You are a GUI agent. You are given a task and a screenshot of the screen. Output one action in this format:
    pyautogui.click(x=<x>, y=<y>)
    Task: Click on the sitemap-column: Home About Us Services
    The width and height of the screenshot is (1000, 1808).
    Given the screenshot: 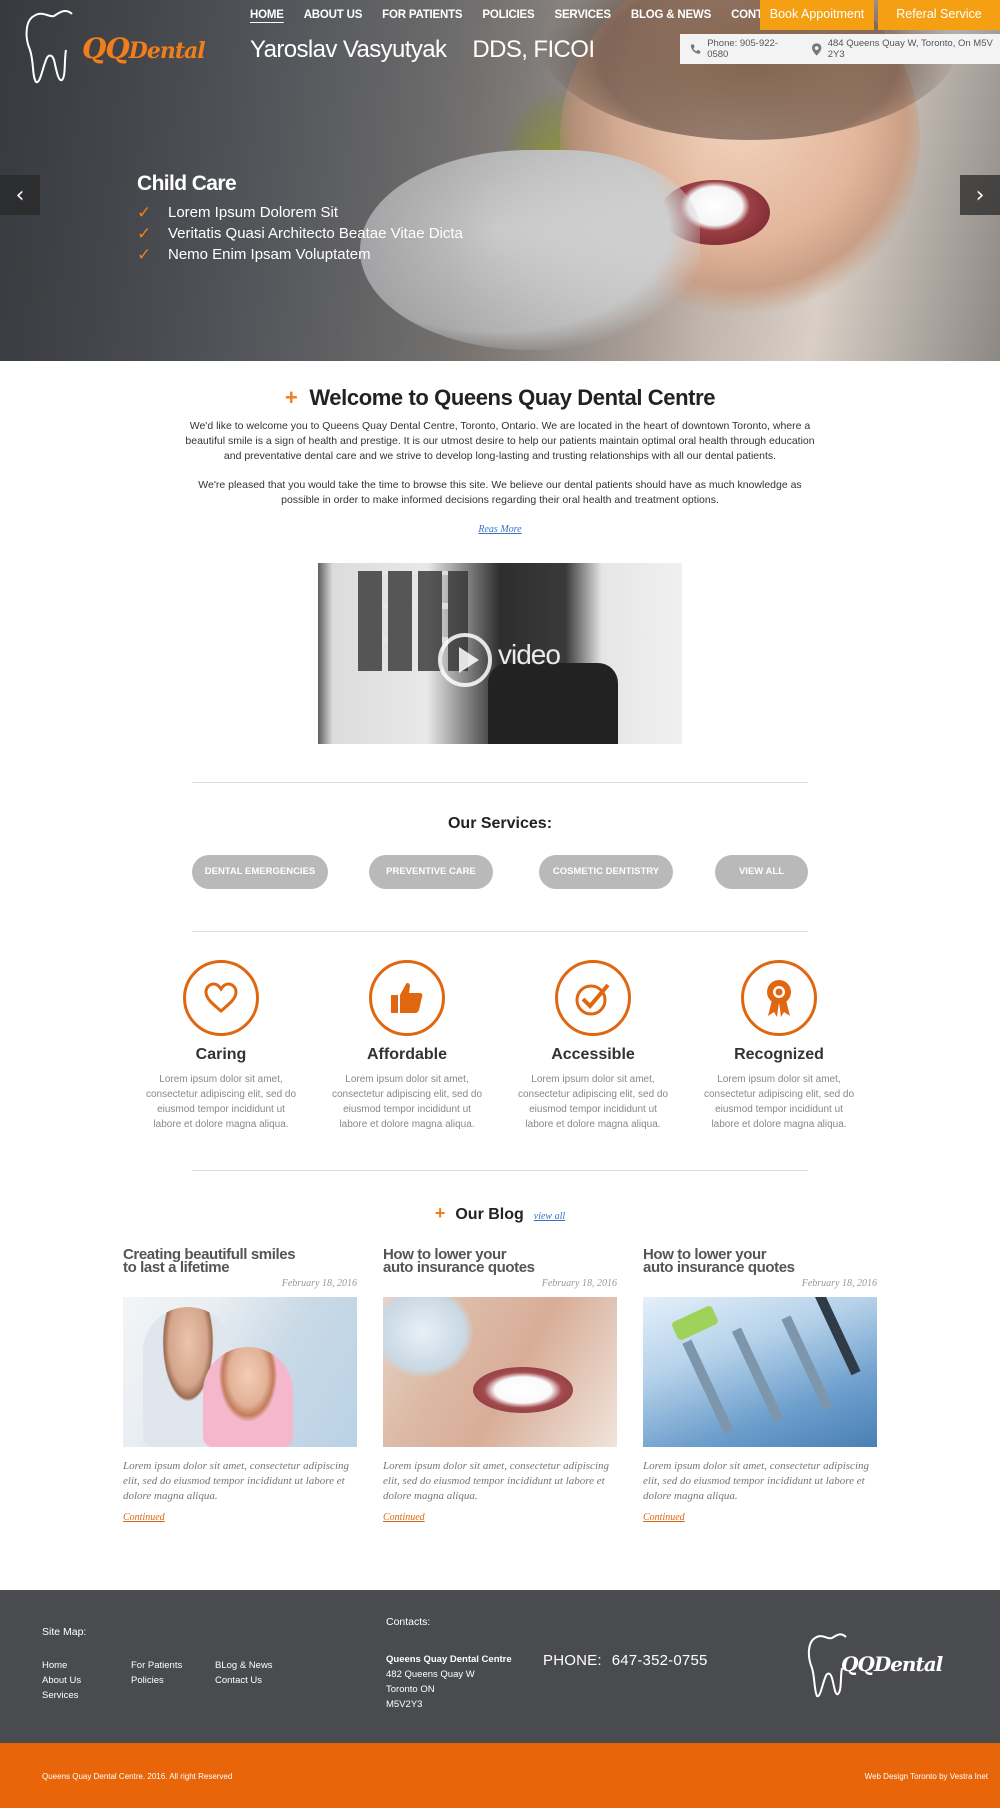 What is the action you would take?
    pyautogui.click(x=61, y=1680)
    